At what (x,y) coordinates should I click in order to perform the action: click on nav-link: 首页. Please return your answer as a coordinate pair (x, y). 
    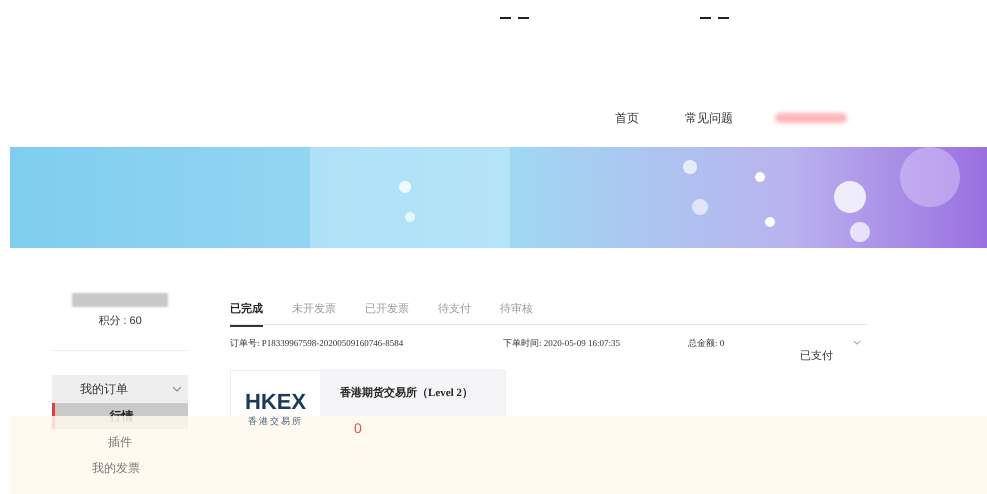
    Looking at the image, I should click on (627, 118).